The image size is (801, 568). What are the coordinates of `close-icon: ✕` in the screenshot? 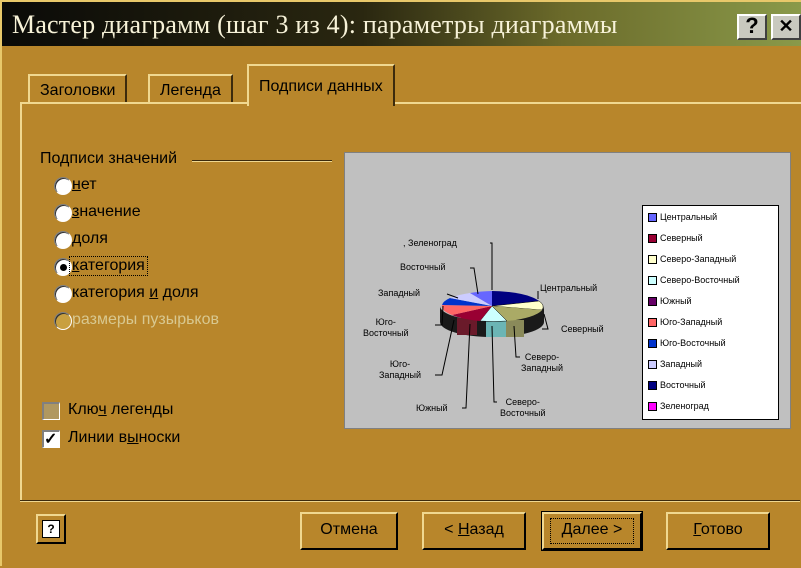 It's located at (786, 26).